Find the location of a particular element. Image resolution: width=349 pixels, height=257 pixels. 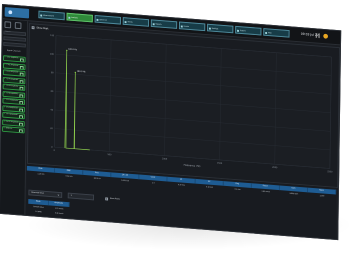

table-cell: 0.000 in/s is located at coordinates (125, 181).